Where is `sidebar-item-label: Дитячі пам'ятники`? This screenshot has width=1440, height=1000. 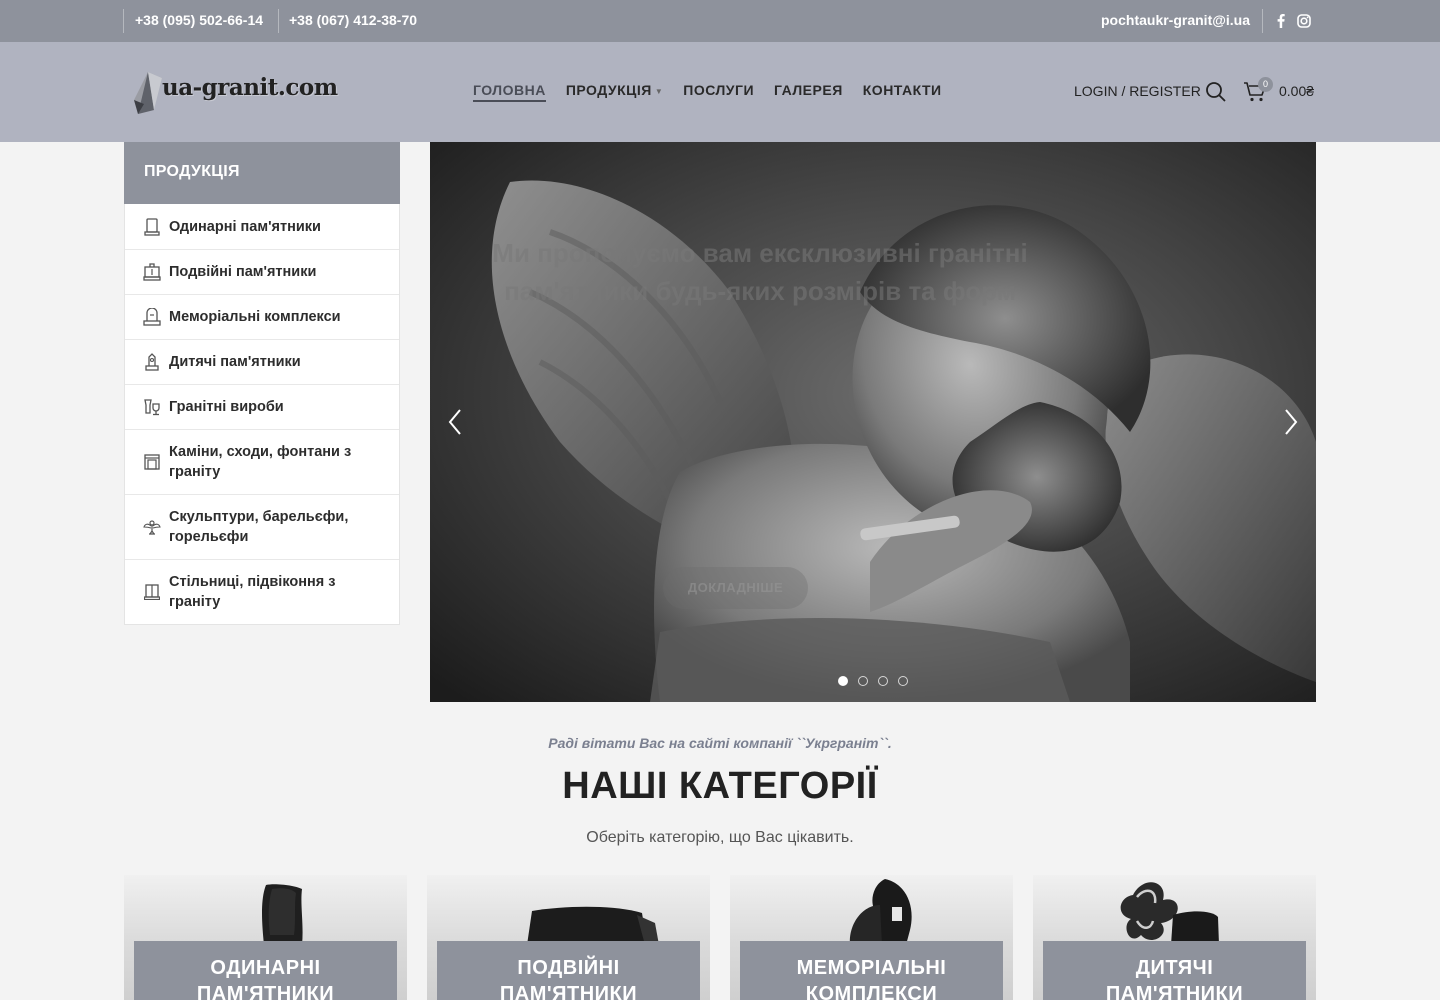
sidebar-item-label: Дитячі пам'ятники is located at coordinates (235, 362).